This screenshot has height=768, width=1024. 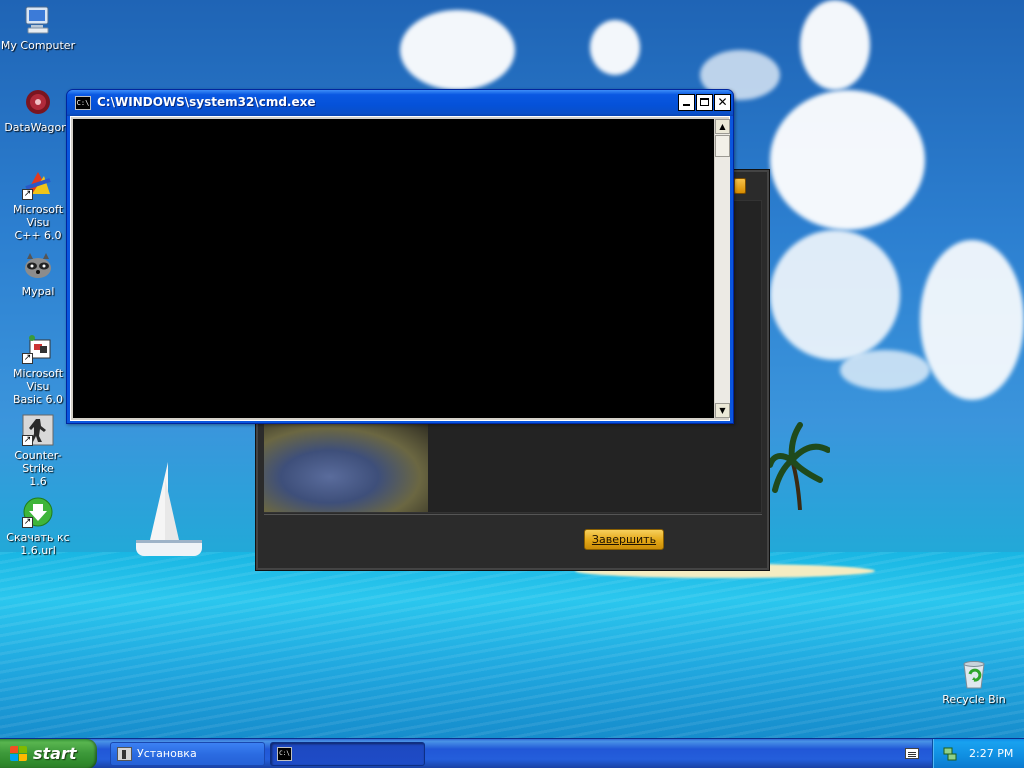 I want to click on taskbar-button-installer: Установка, so click(x=187, y=754).